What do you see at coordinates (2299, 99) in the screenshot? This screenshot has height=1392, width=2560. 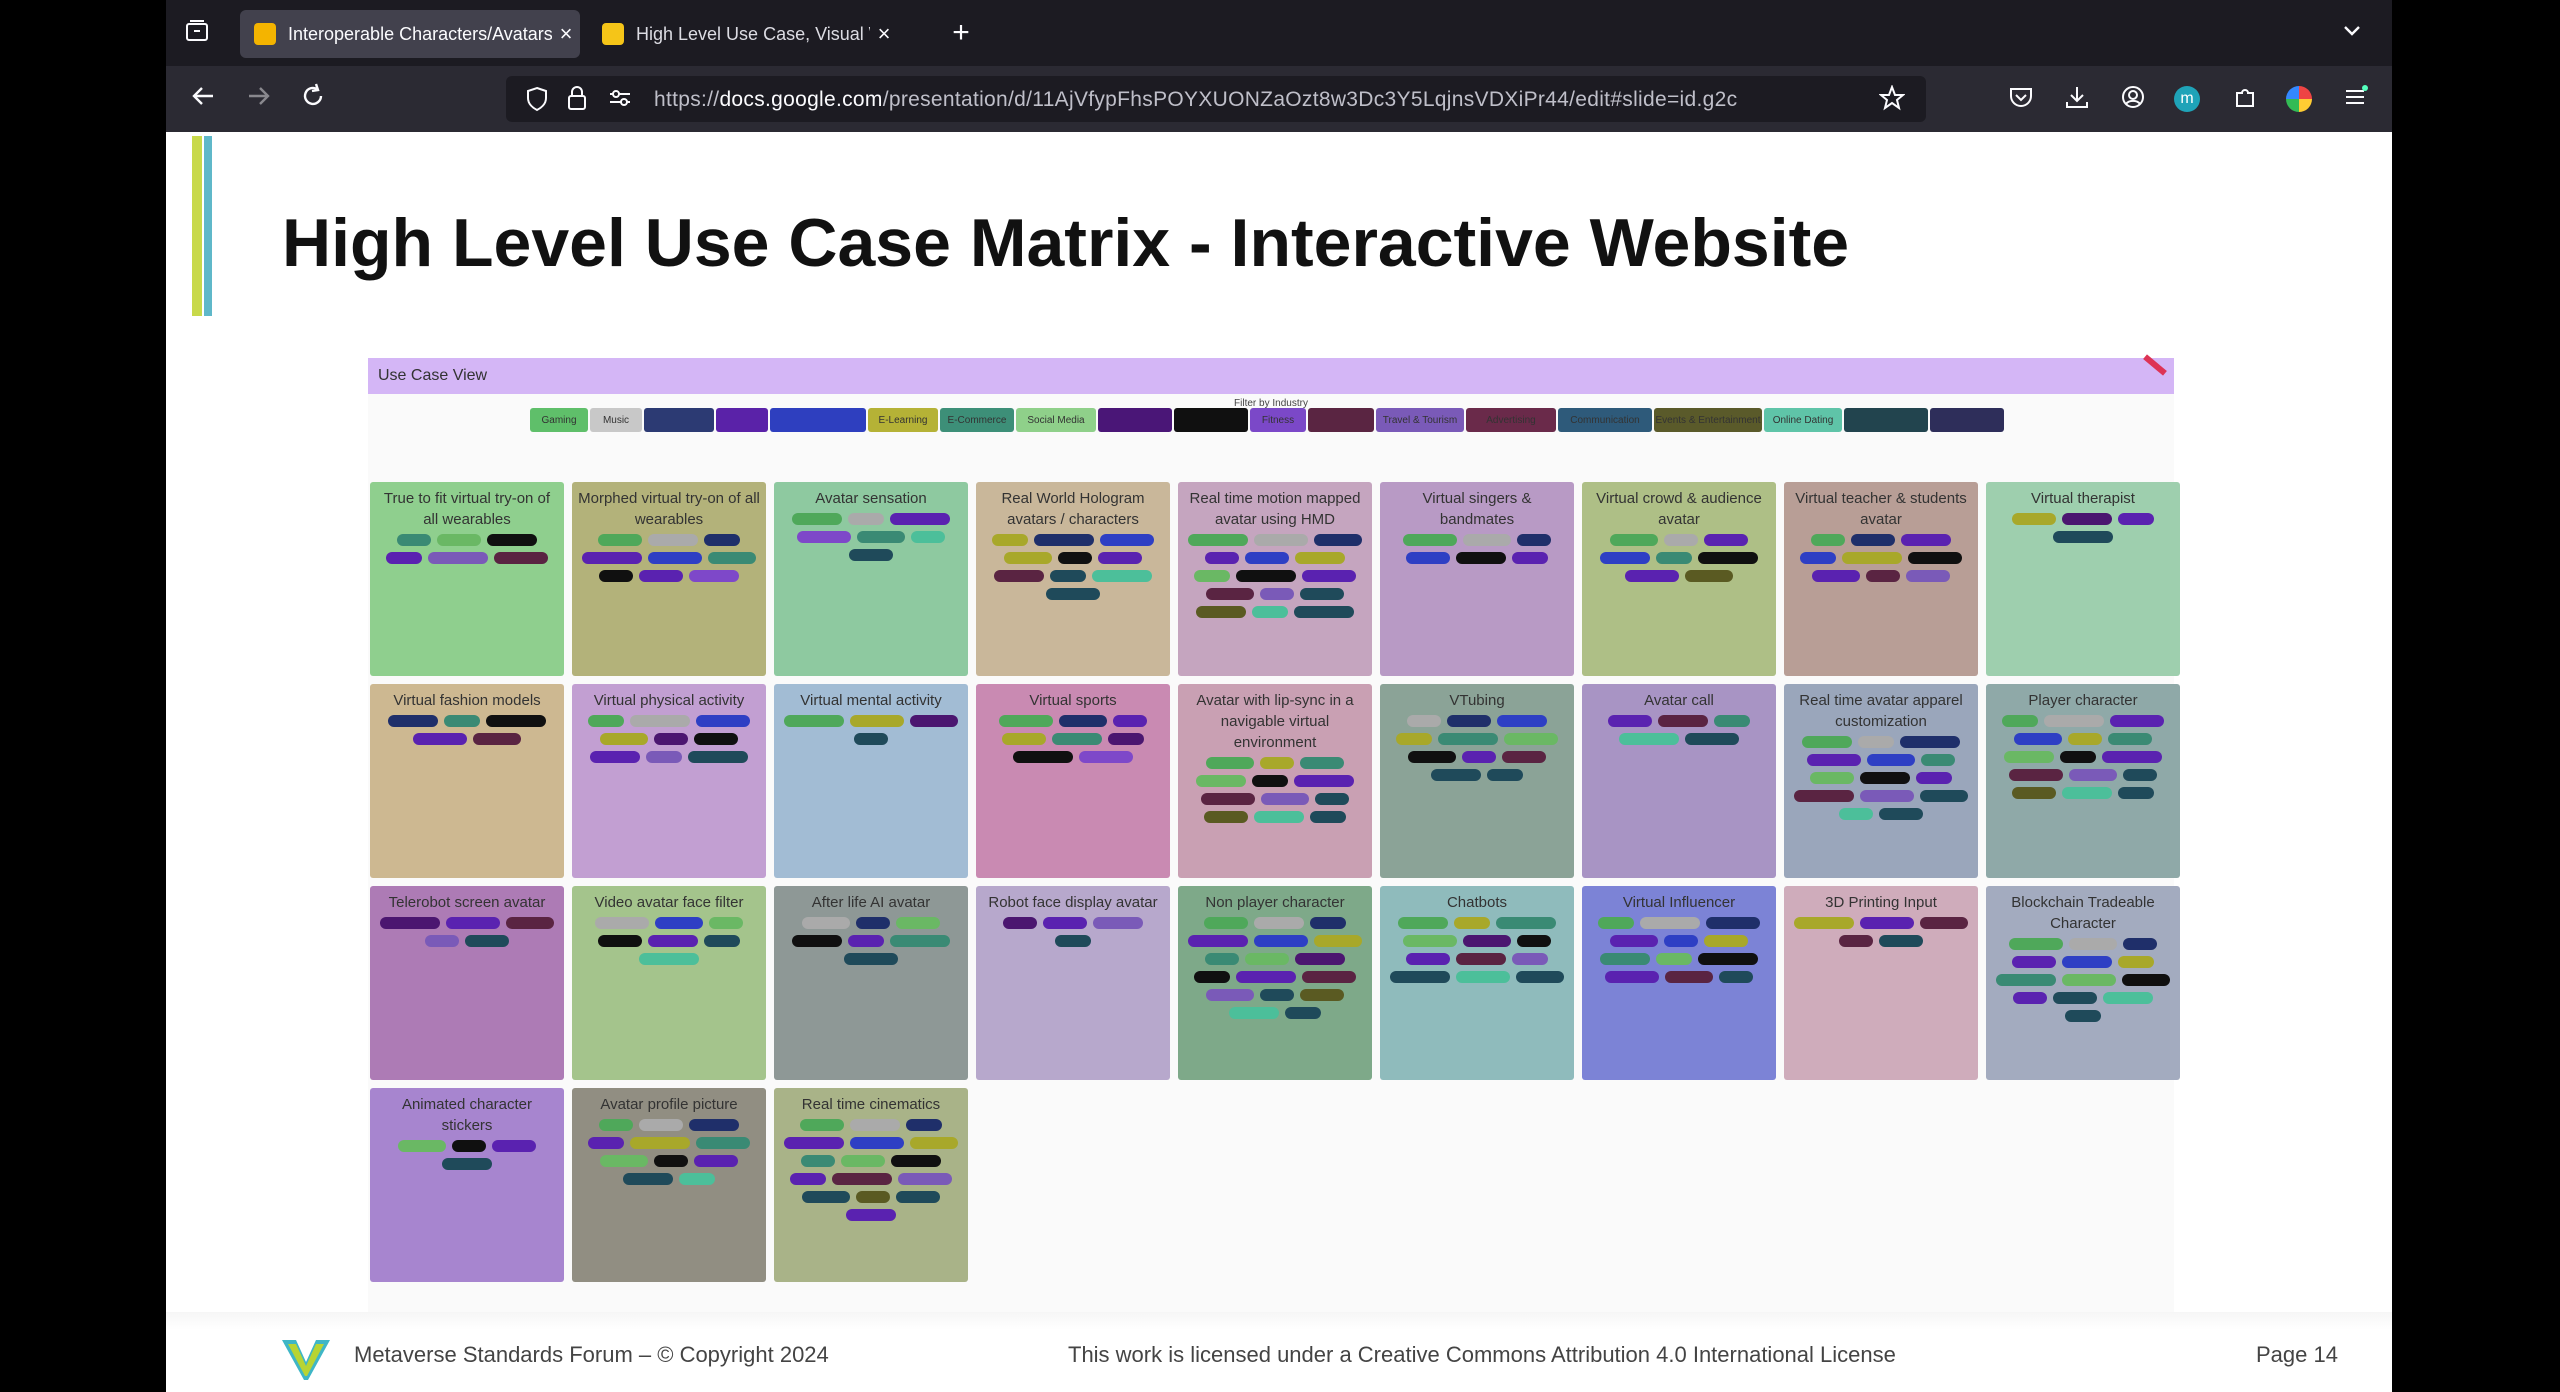 I see `extension-colorful-icon` at bounding box center [2299, 99].